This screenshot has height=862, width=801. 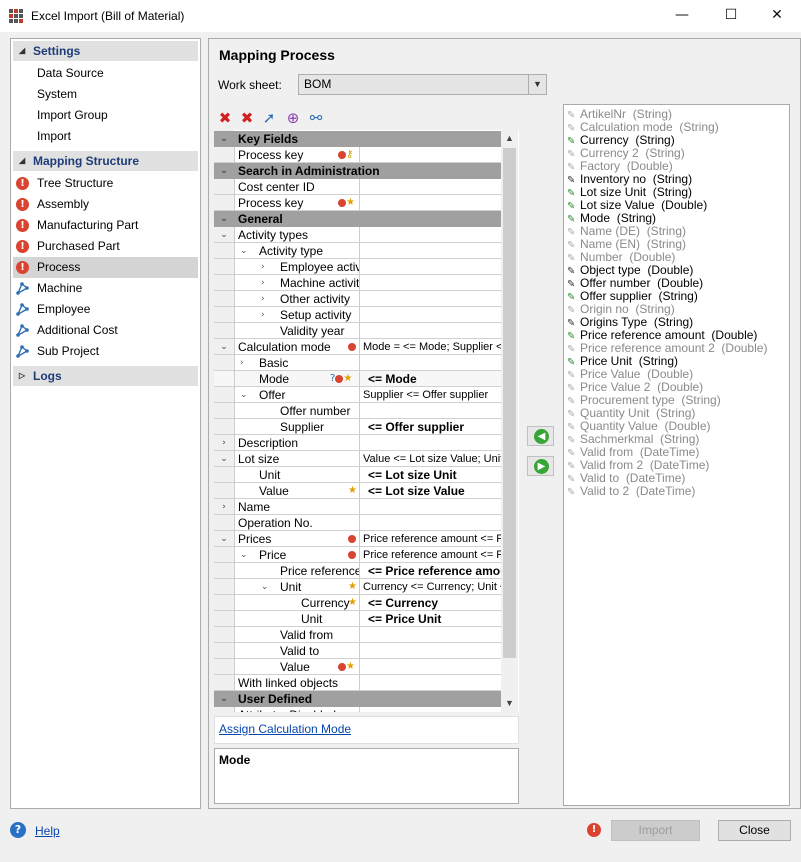 I want to click on grid-scrollbar: ▲ ▼, so click(x=509, y=421).